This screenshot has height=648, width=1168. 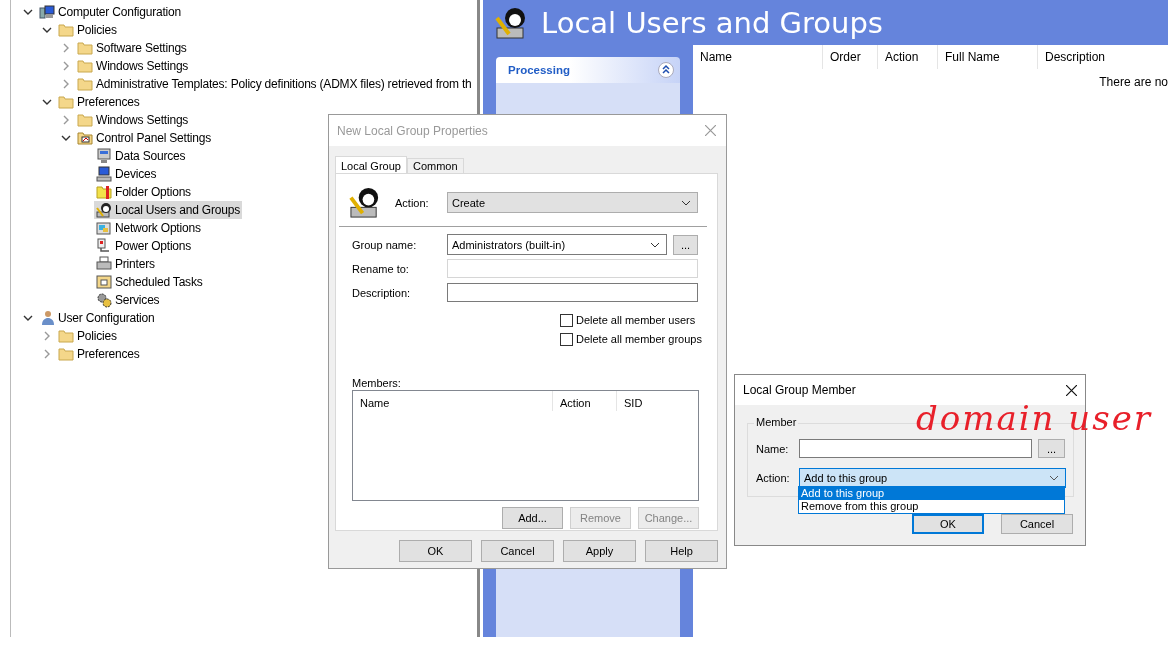 What do you see at coordinates (539, 70) in the screenshot?
I see `panel-title: Processing` at bounding box center [539, 70].